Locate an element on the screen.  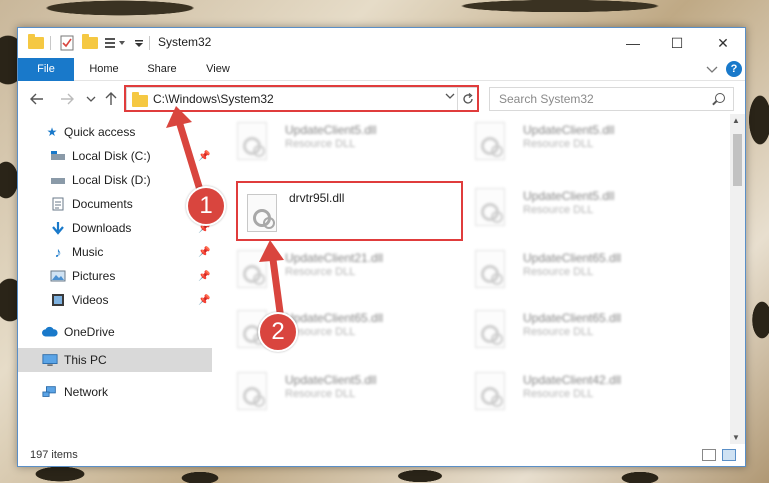
dropdown-arrow-icon is located at coordinates (139, 43).